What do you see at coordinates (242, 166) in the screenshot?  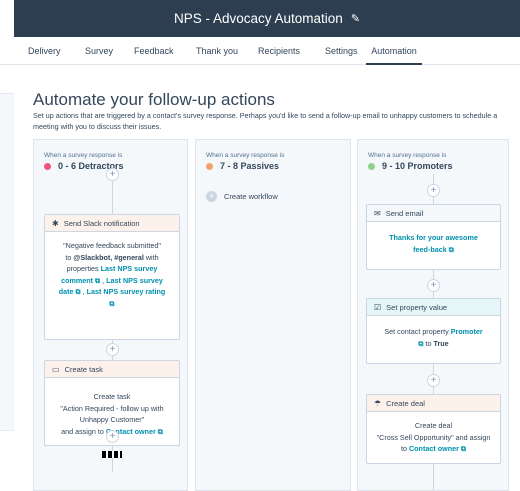 I see `column-title: 7 - 8 Passives` at bounding box center [242, 166].